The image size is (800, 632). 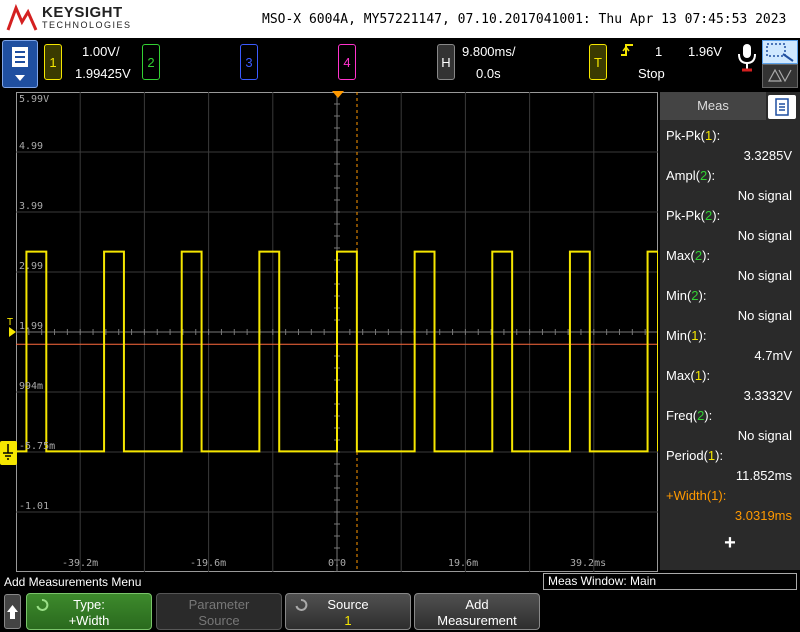 What do you see at coordinates (34, 99) in the screenshot?
I see `volt-label: 5.99V` at bounding box center [34, 99].